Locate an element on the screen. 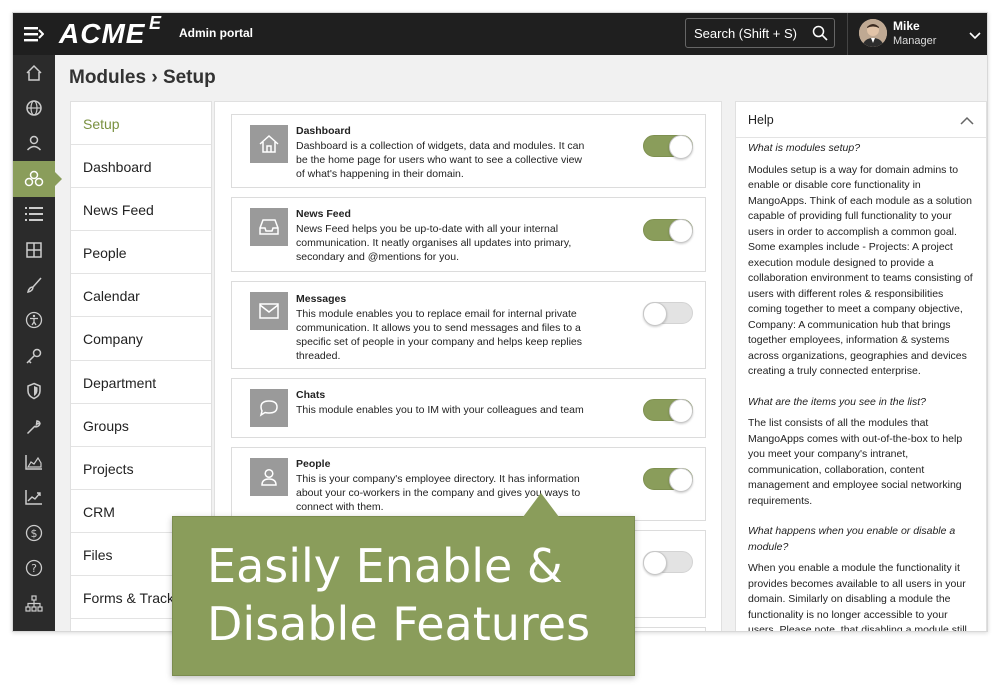  modules-icon is located at coordinates (37, 179).